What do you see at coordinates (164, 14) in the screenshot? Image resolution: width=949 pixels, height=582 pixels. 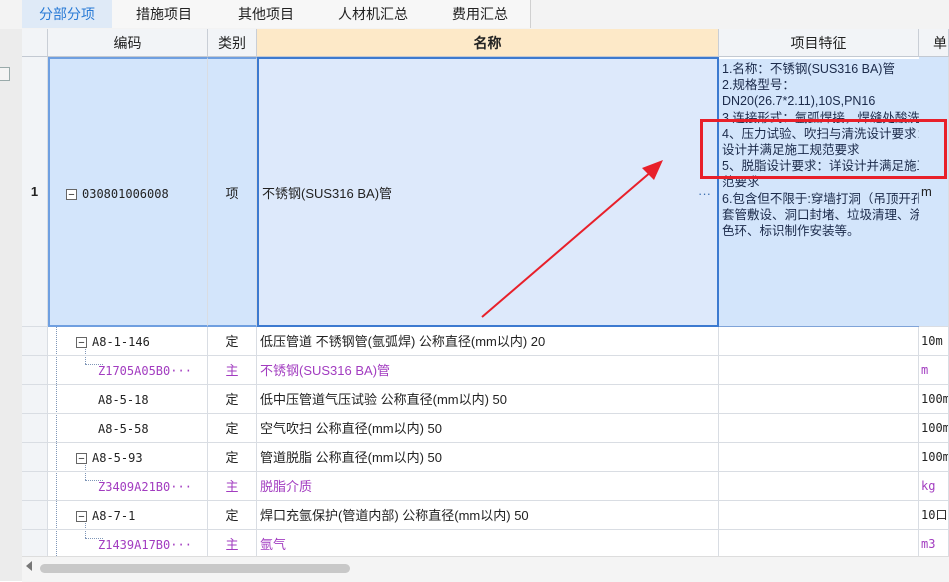 I see `tab-measure-items: 措施项目` at bounding box center [164, 14].